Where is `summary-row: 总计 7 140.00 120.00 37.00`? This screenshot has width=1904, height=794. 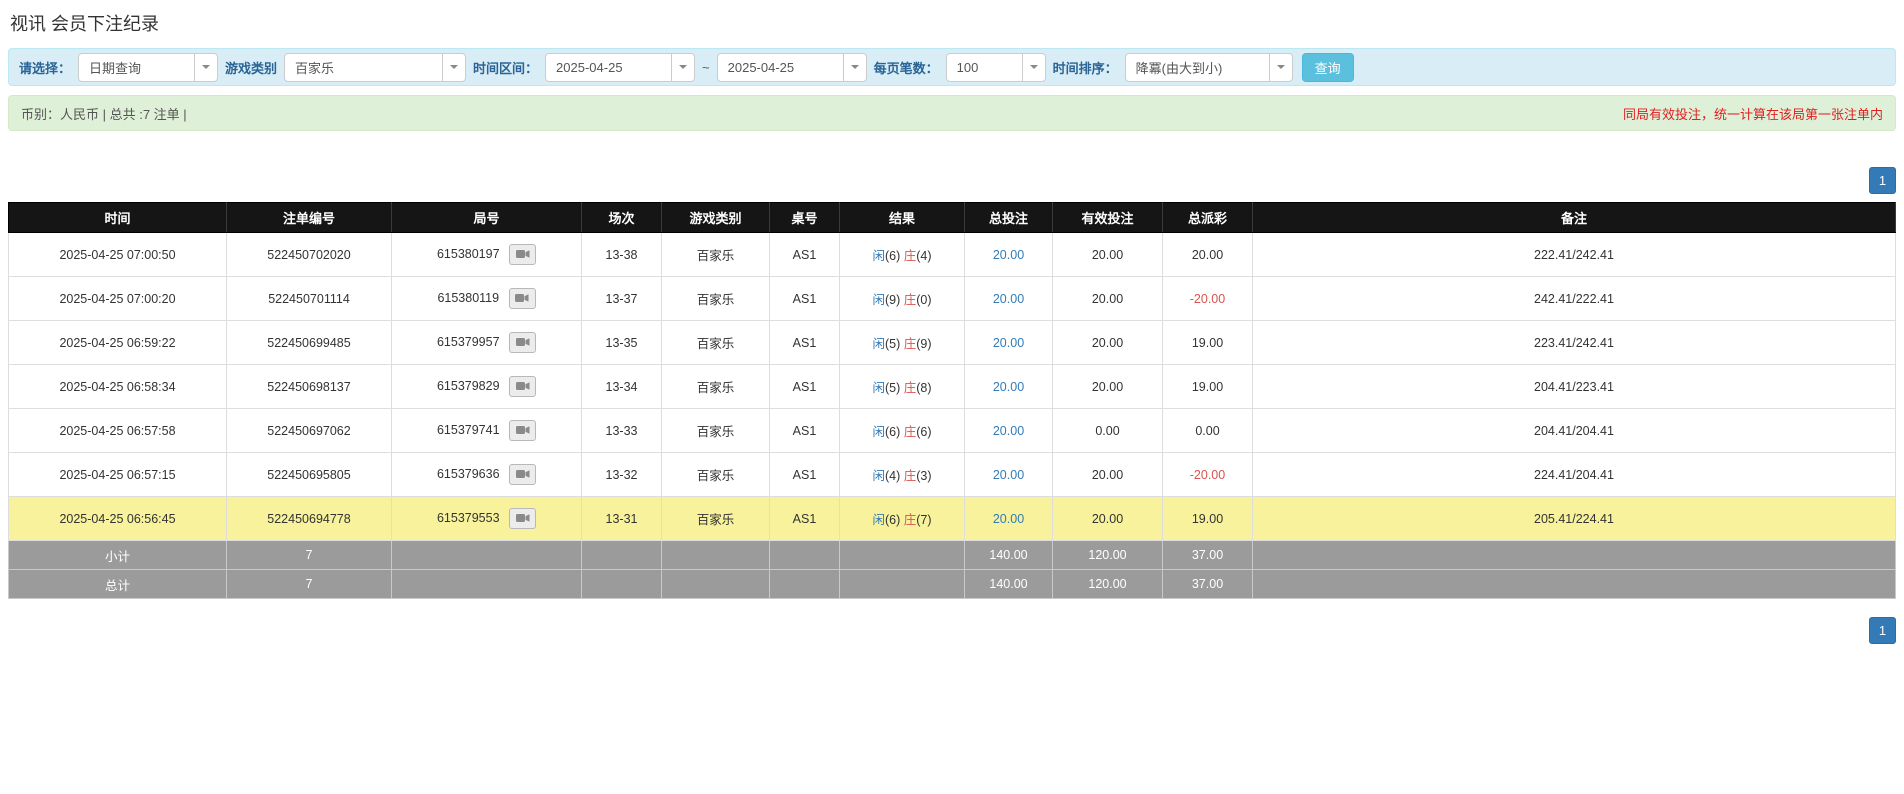 summary-row: 总计 7 140.00 120.00 37.00 is located at coordinates (952, 584).